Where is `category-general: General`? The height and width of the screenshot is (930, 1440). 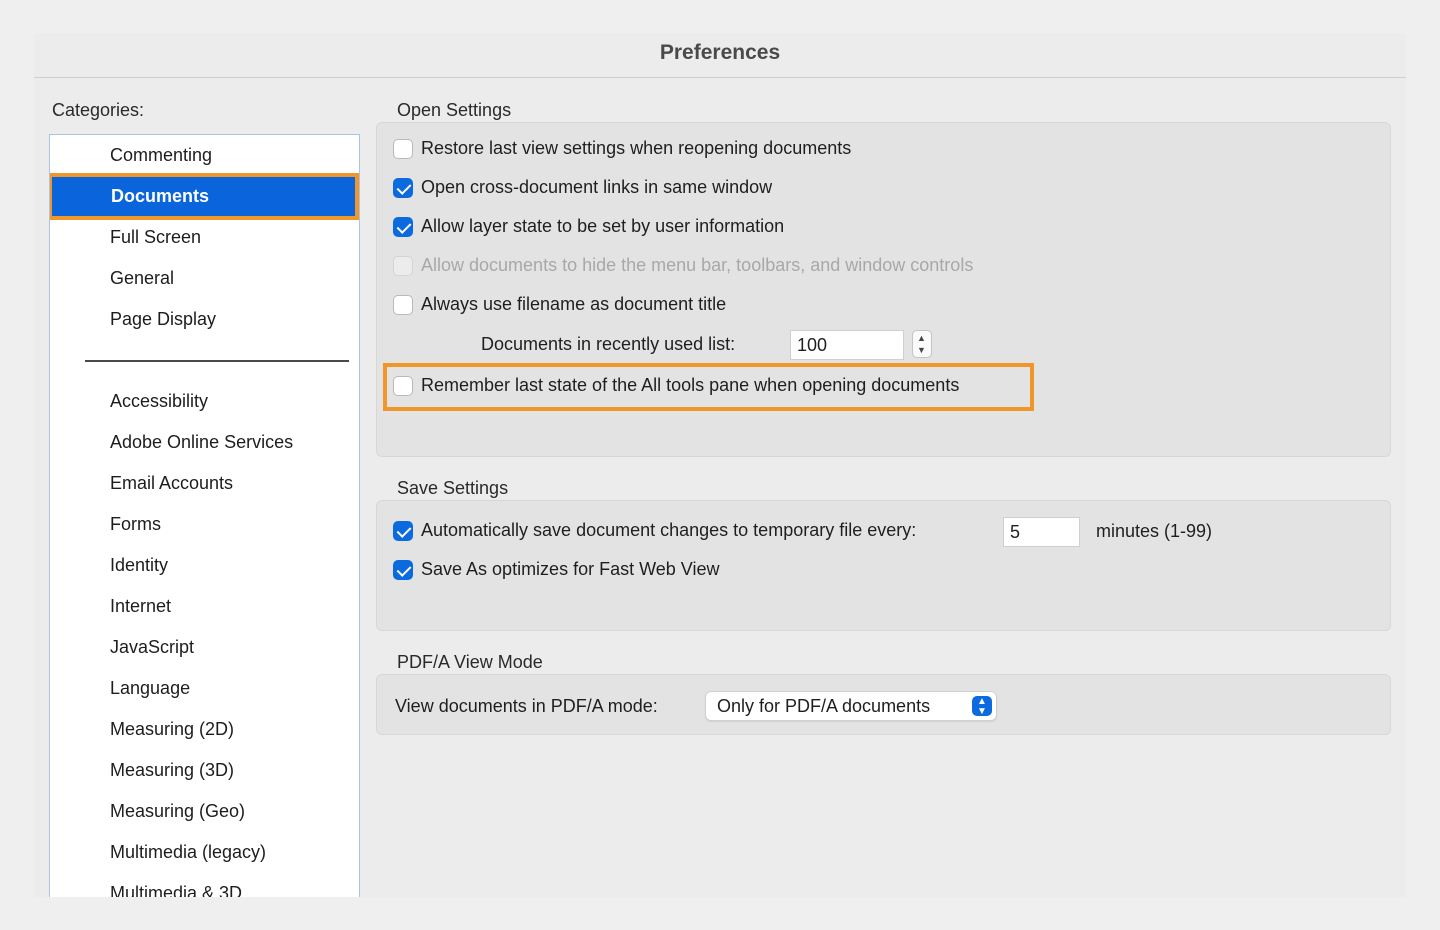
category-general: General is located at coordinates (204, 278).